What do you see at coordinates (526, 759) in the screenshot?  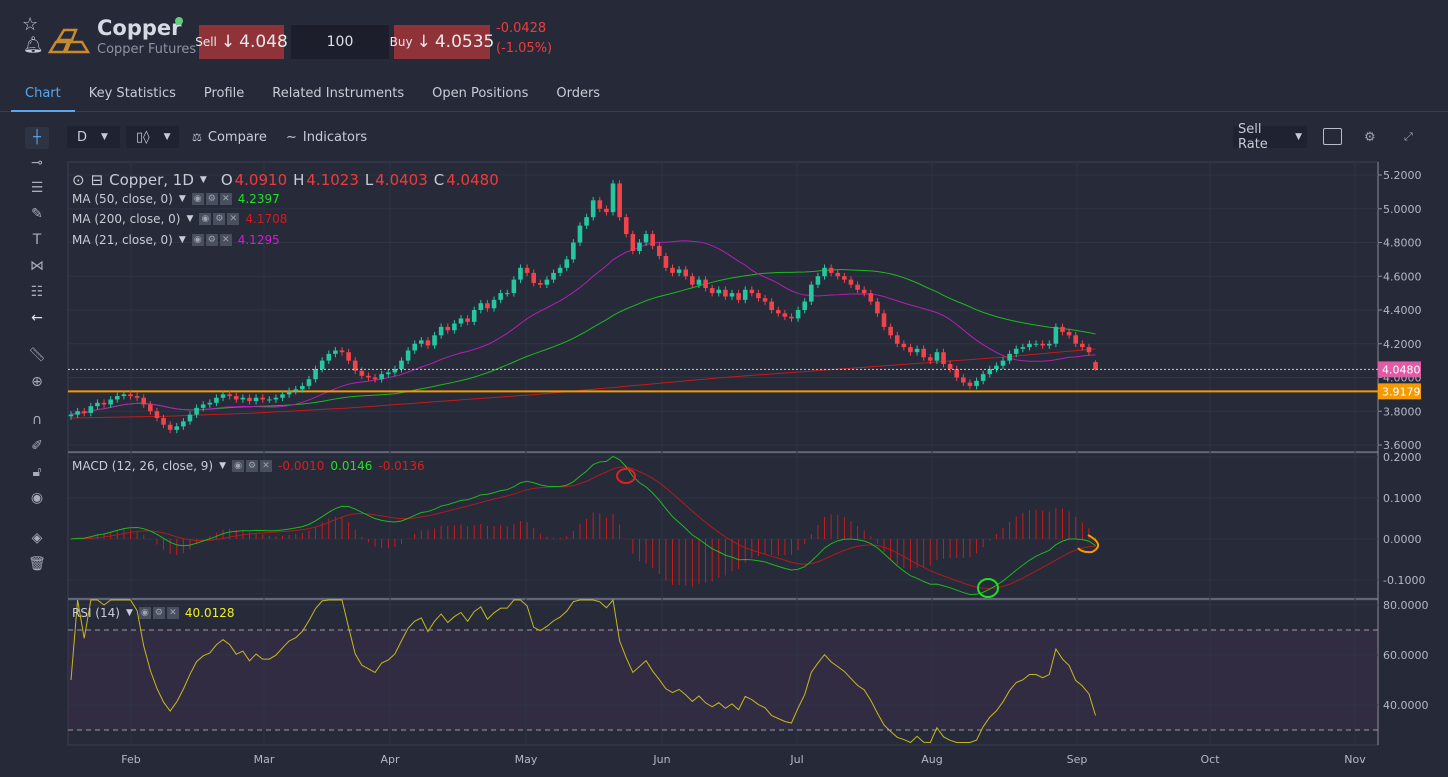 I see `x-tick-label: May` at bounding box center [526, 759].